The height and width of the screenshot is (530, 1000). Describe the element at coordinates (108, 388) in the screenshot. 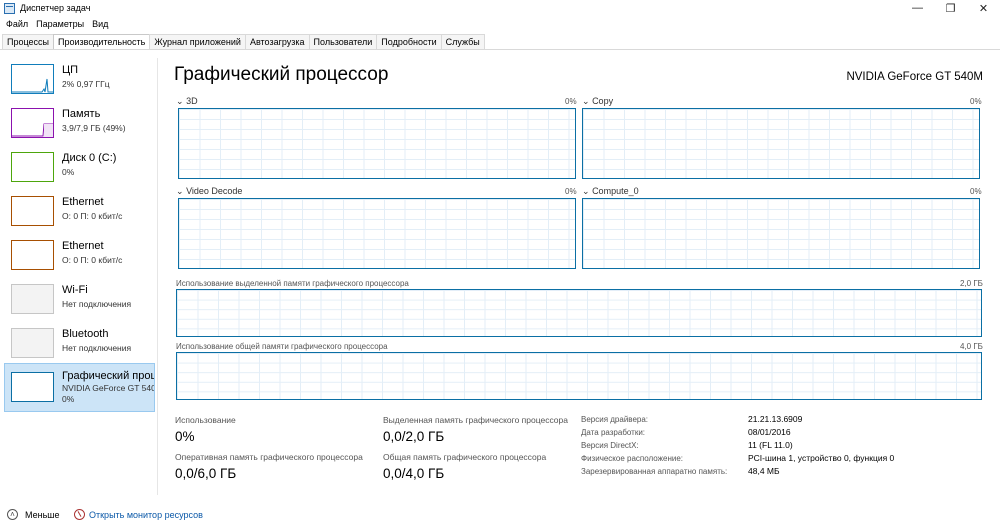

I see `sidebar-item-detail: NVIDIA GeForce GT 540M` at that location.